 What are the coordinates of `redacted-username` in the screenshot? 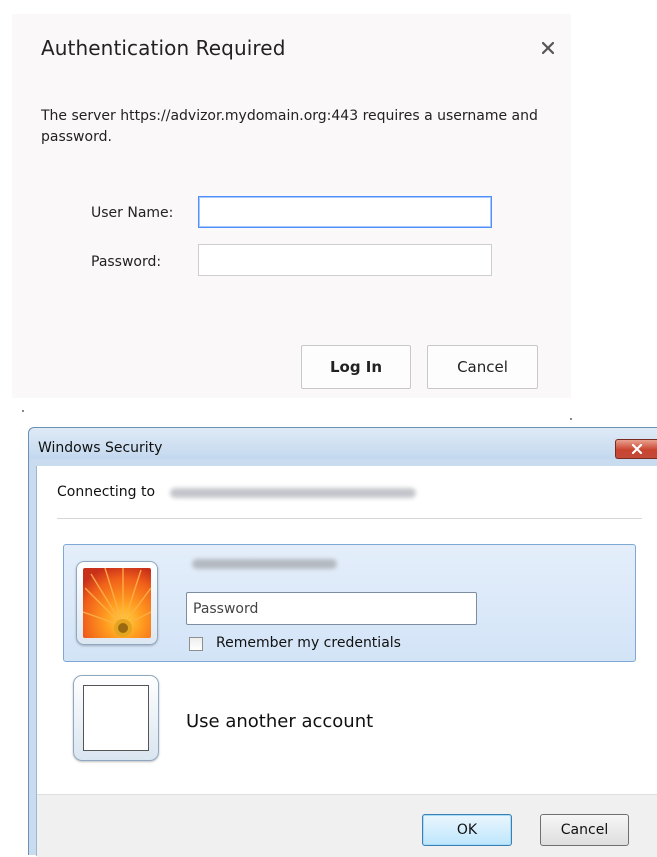 It's located at (264, 564).